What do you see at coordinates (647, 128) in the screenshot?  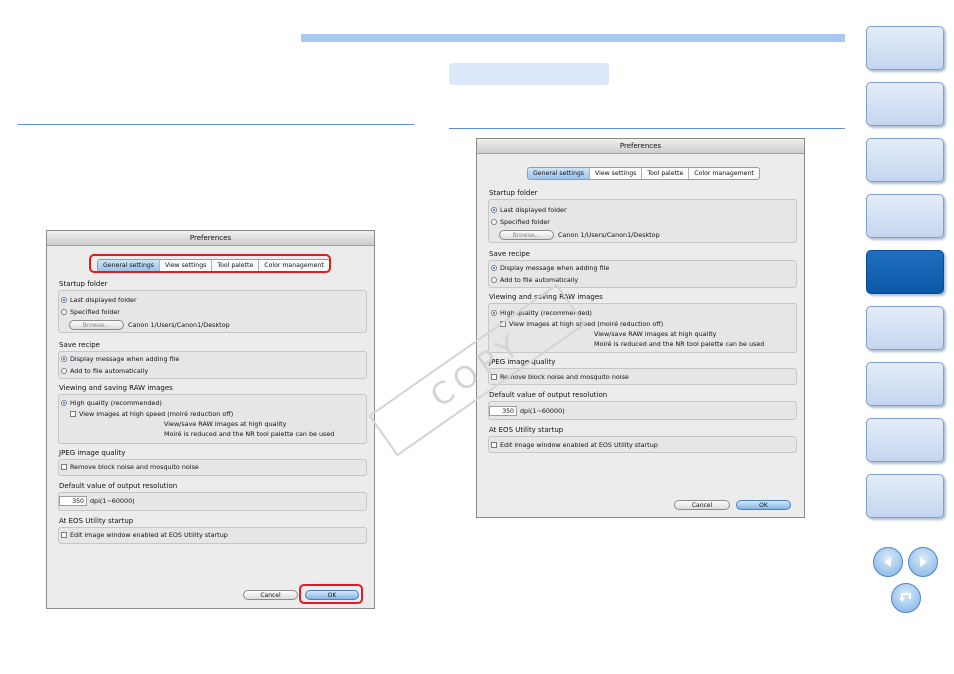 I see `right-divider` at bounding box center [647, 128].